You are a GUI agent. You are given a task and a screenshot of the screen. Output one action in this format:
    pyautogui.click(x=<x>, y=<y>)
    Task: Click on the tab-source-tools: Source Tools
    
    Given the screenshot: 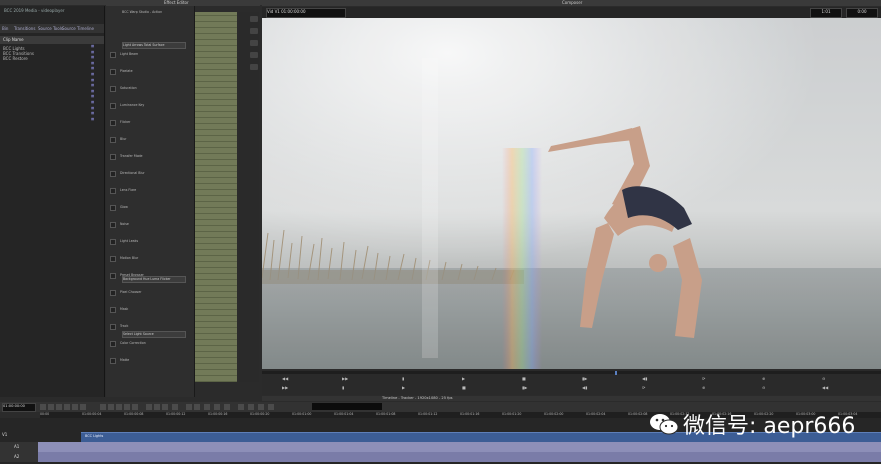 What is the action you would take?
    pyautogui.click(x=50, y=28)
    